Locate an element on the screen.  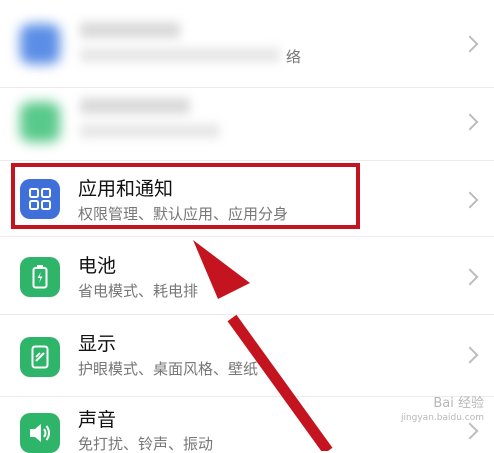
phone-glyph is located at coordinates (40, 357).